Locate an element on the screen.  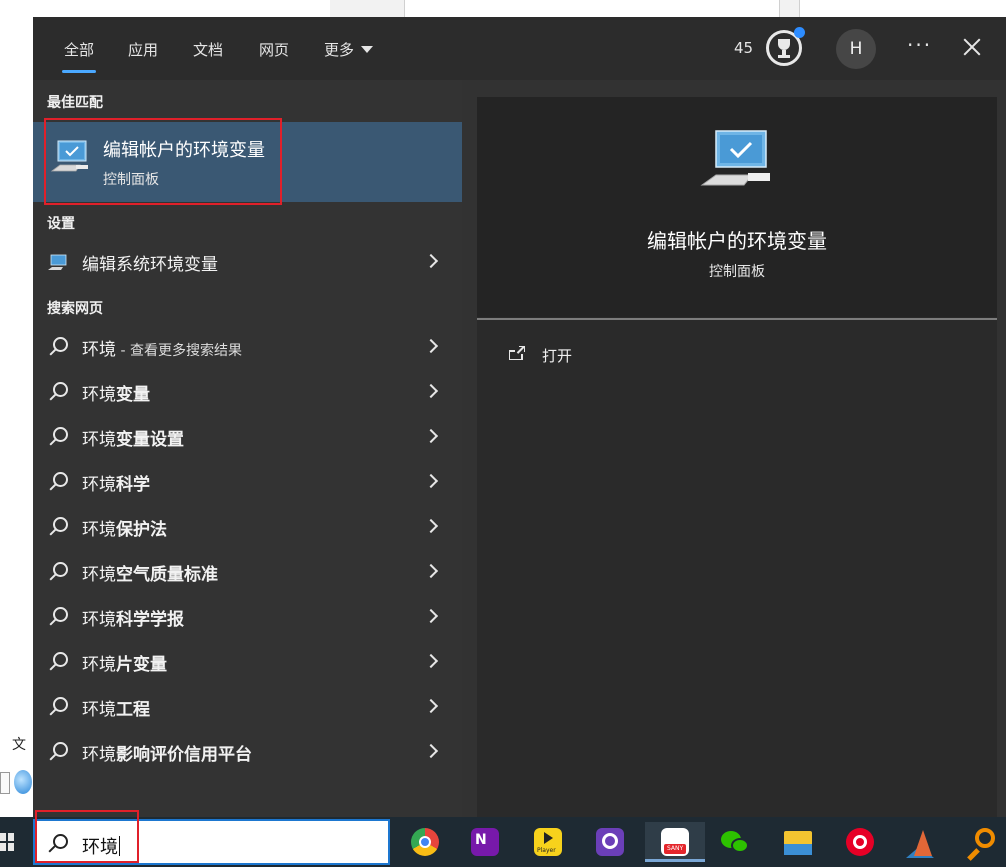
search-topbar: 全部 应用 文档 网页 更多 45 H ··· is located at coordinates (519, 48).